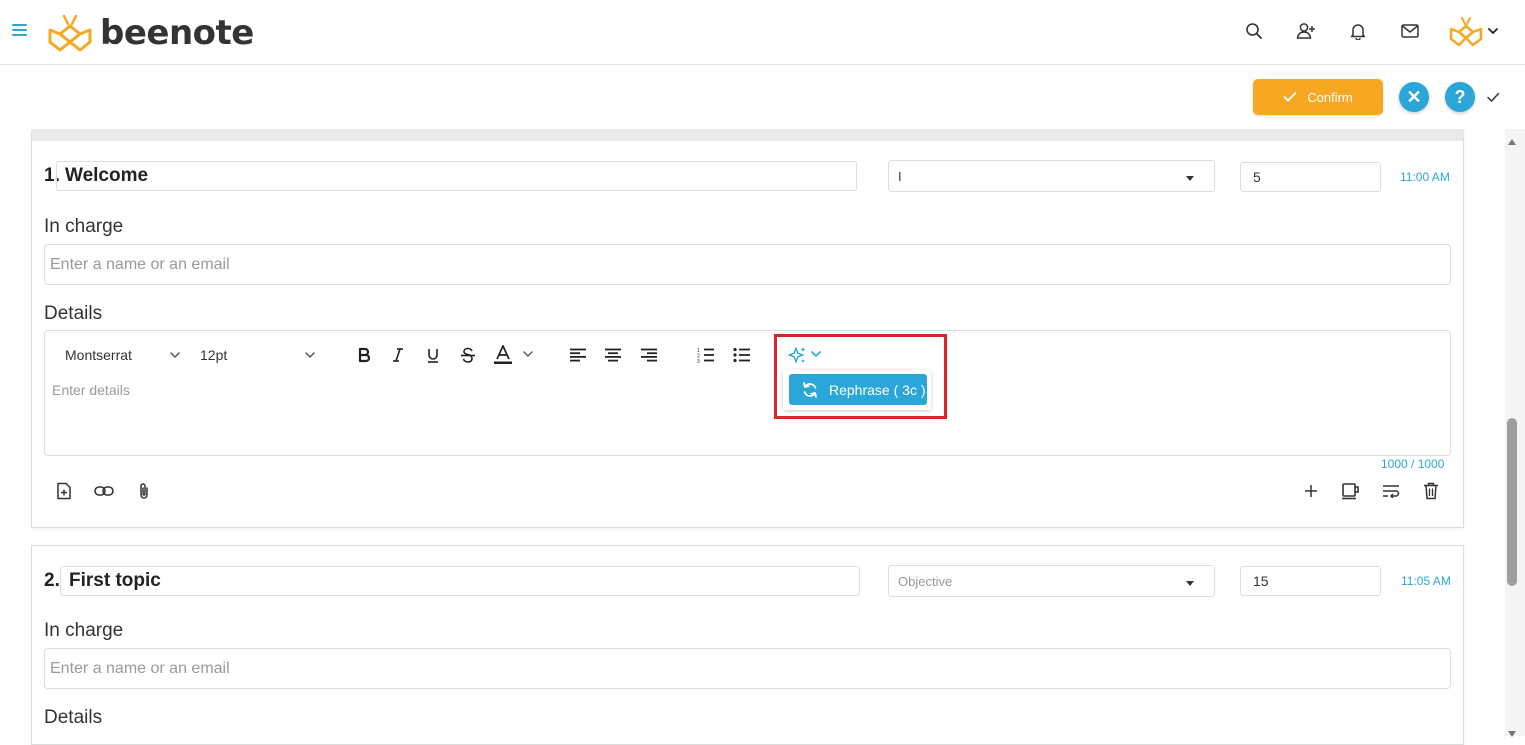 The height and width of the screenshot is (745, 1525). Describe the element at coordinates (1330, 97) in the screenshot. I see `confirm-label: Confirm` at that location.